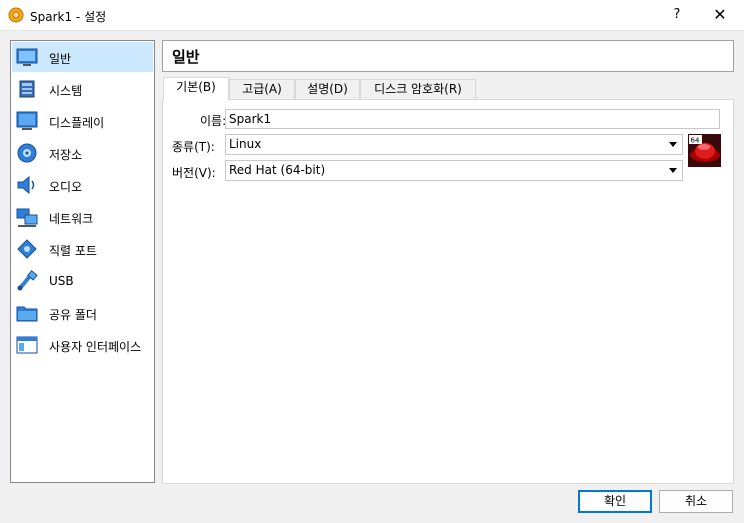  What do you see at coordinates (27, 345) in the screenshot?
I see `user-interface-icon` at bounding box center [27, 345].